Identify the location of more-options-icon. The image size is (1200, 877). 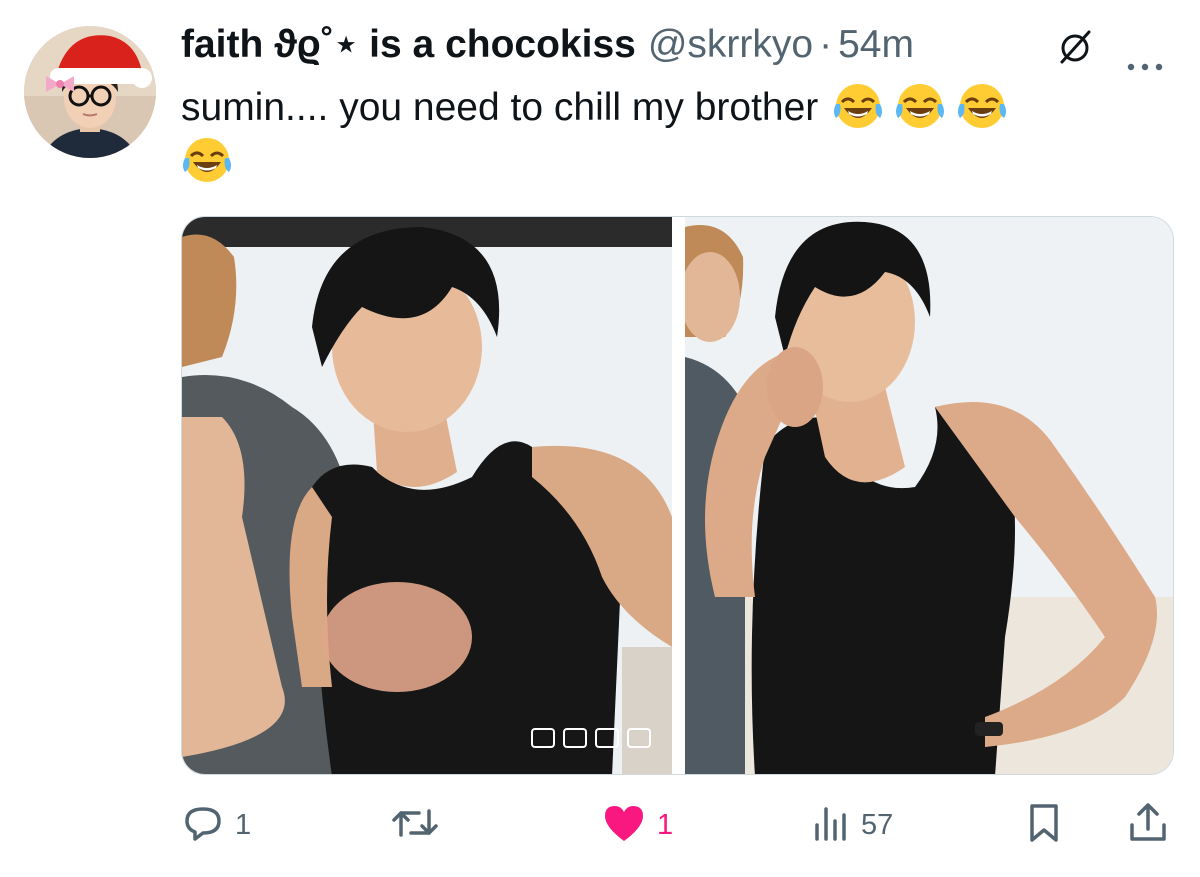
(1145, 54).